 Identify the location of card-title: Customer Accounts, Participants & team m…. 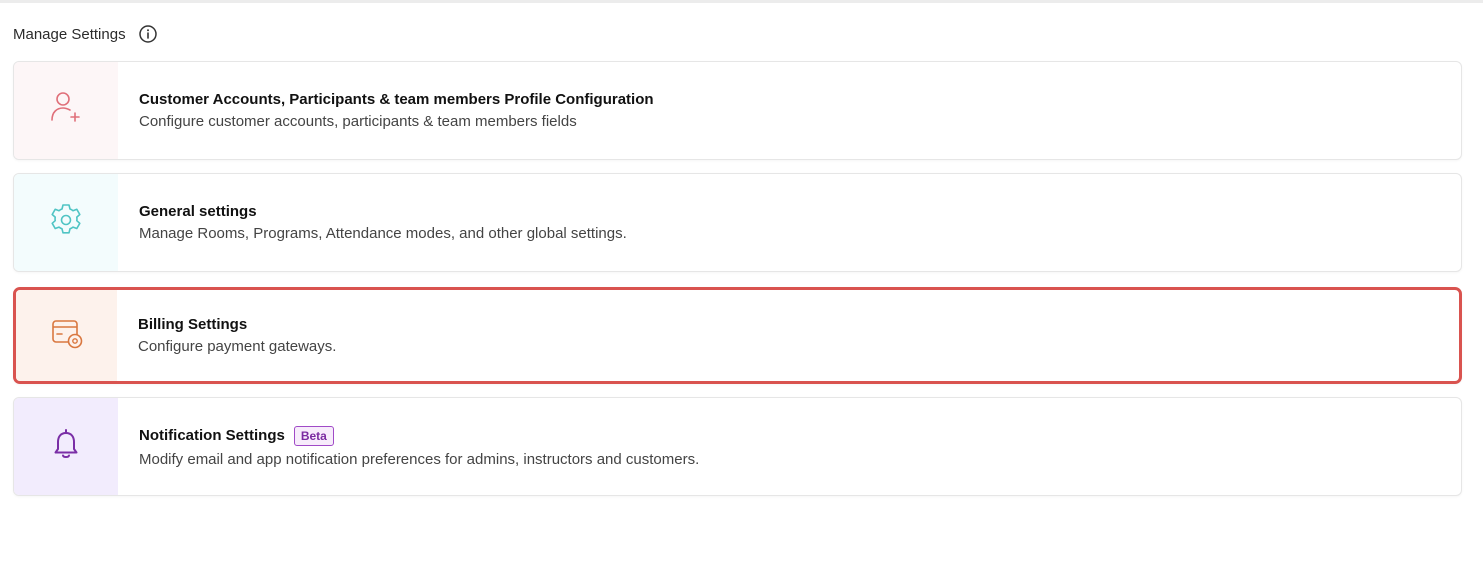
(396, 99).